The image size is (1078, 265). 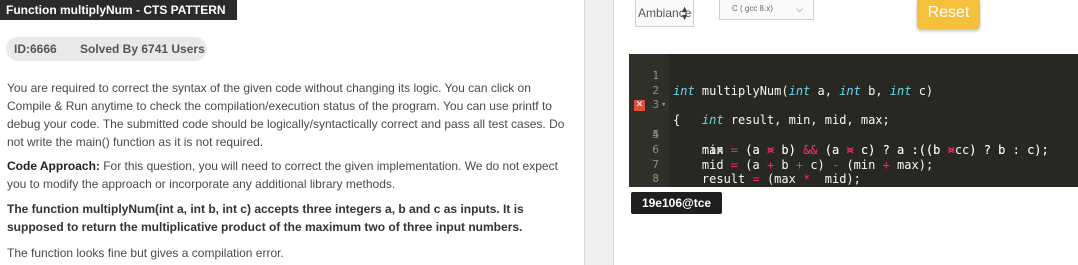 What do you see at coordinates (664, 13) in the screenshot?
I see `theme-select: Ambiance ▲ ▼` at bounding box center [664, 13].